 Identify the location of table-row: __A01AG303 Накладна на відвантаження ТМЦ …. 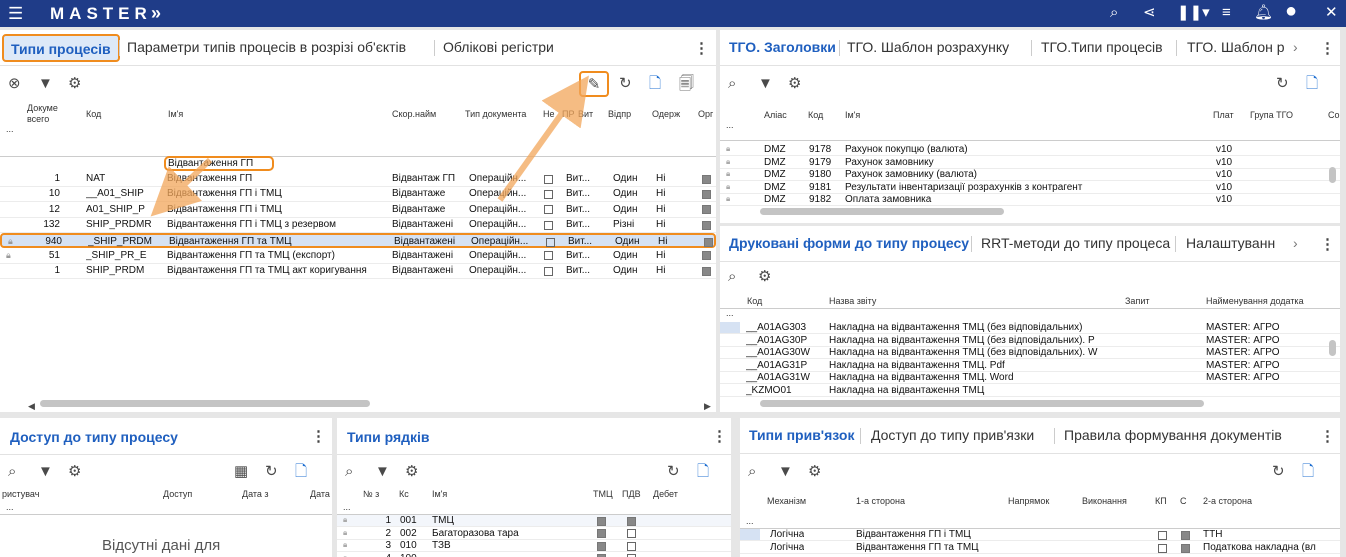
(1030, 328).